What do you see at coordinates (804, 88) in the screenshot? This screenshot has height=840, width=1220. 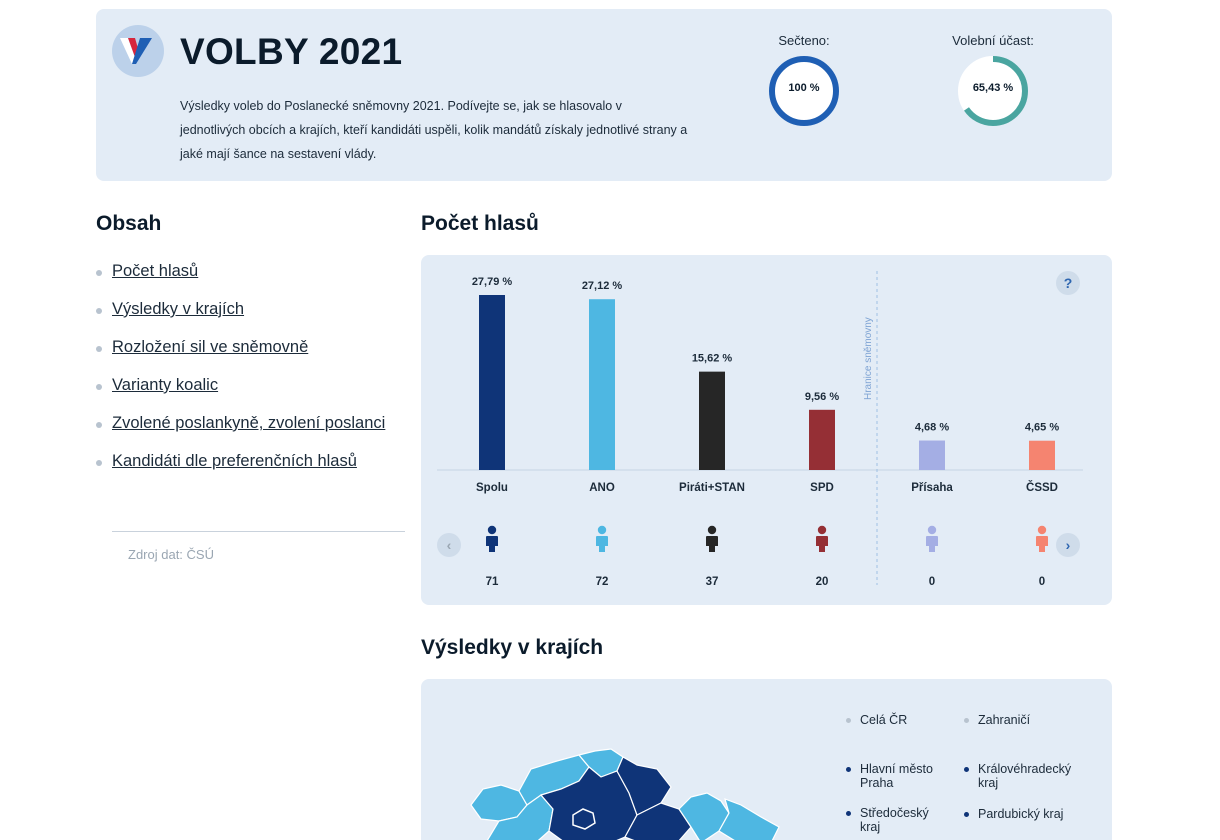 I see `counted-value: 100 %` at bounding box center [804, 88].